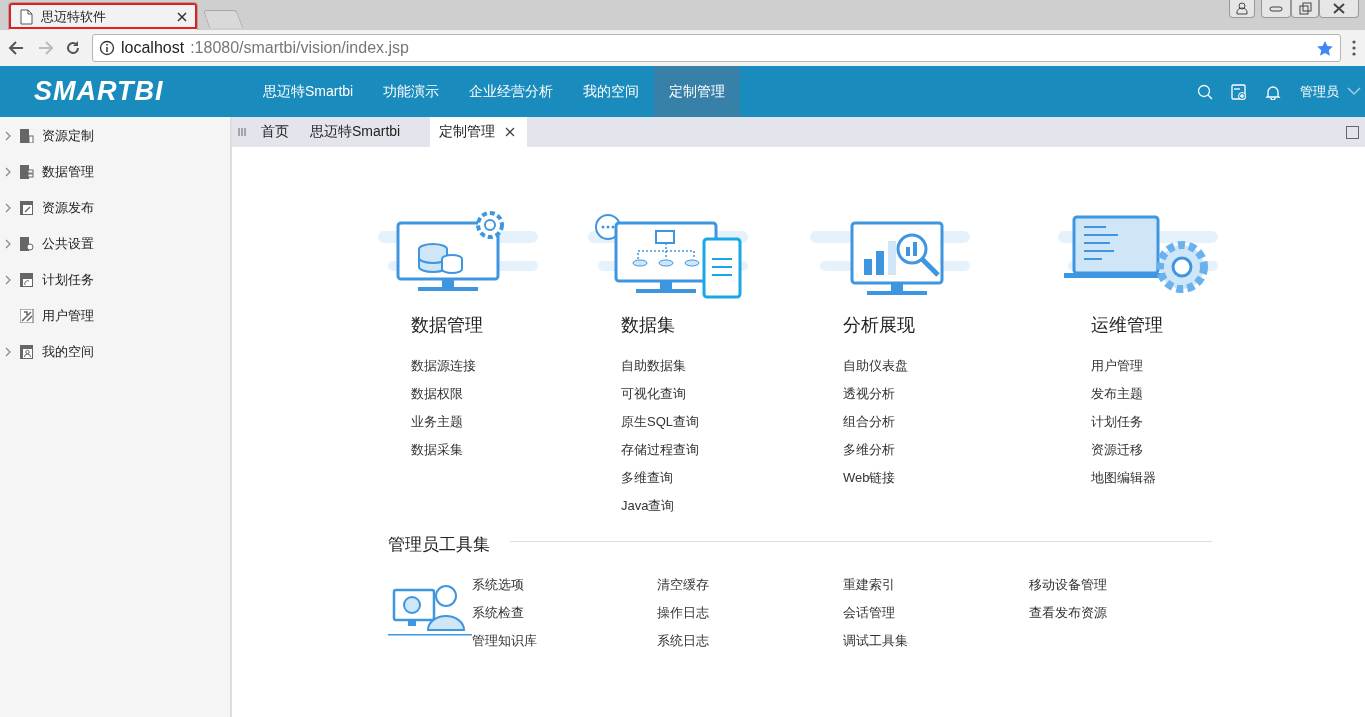 The width and height of the screenshot is (1365, 717). Describe the element at coordinates (276, 132) in the screenshot. I see `content-tab: 首页` at that location.